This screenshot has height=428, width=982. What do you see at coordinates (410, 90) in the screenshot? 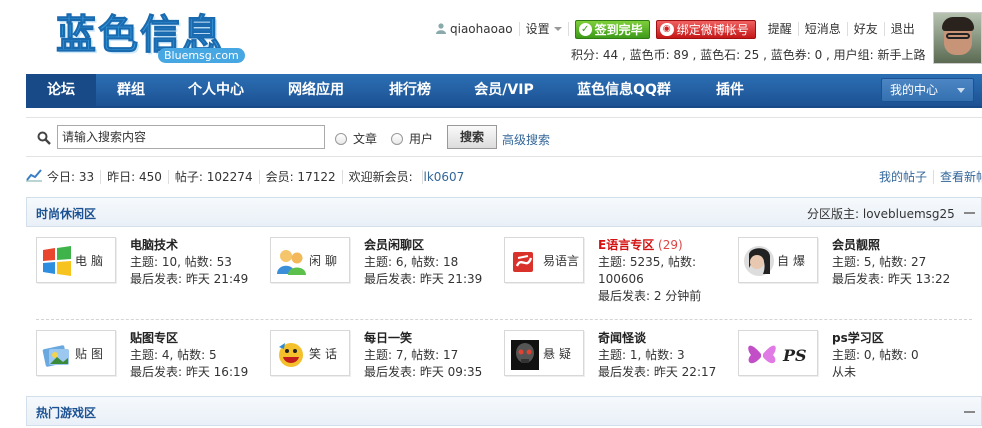
I see `nav-item-ranking: 排行榜` at bounding box center [410, 90].